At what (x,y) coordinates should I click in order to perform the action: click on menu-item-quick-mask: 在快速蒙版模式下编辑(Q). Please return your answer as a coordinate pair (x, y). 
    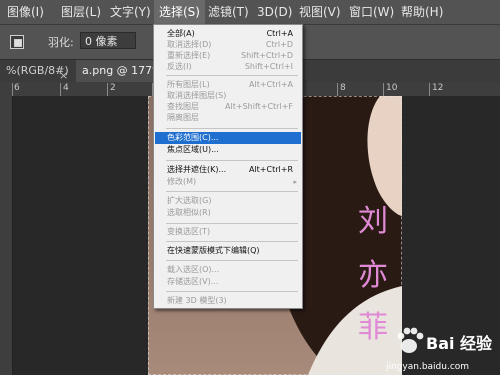
    Looking at the image, I should click on (228, 251).